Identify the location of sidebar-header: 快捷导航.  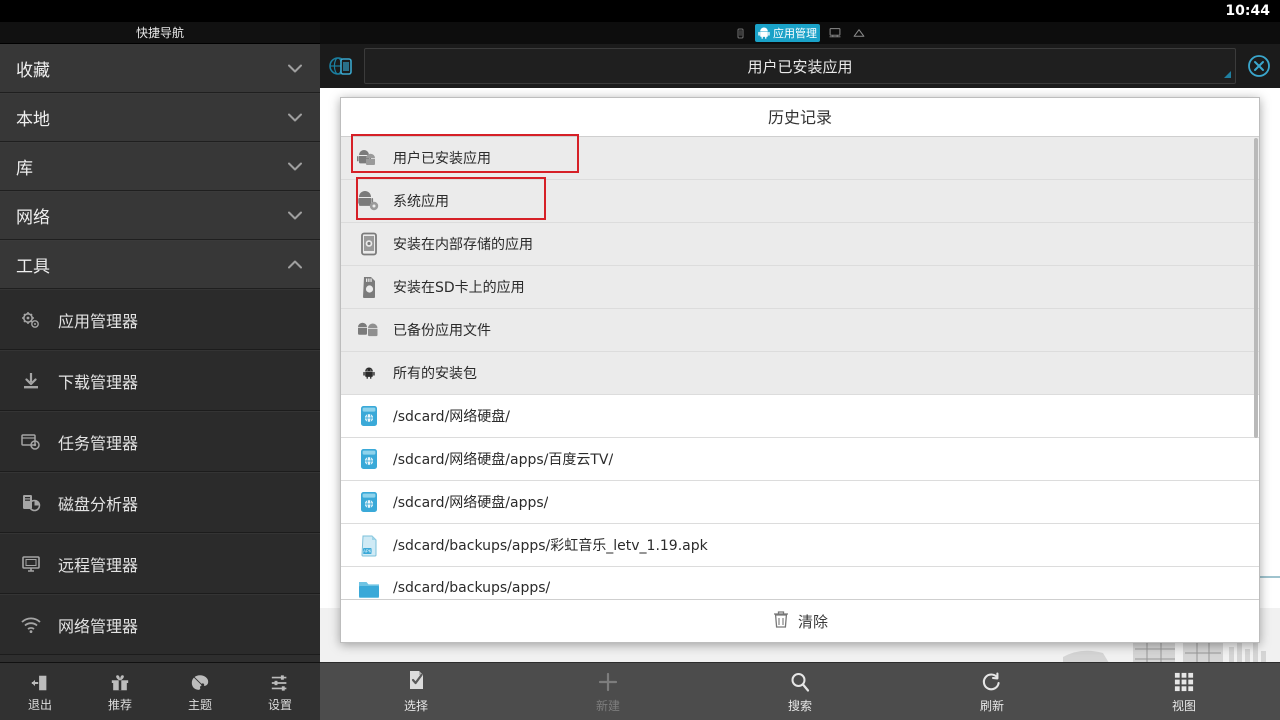
(160, 33).